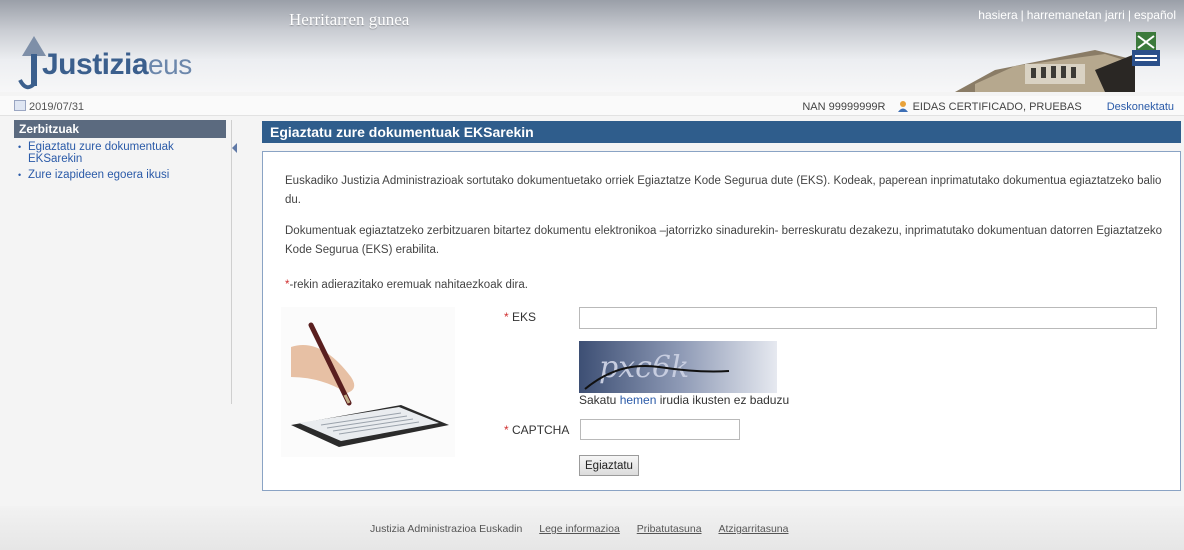 The image size is (1184, 550). Describe the element at coordinates (49, 106) in the screenshot. I see `current-date: 2019/07/31` at that location.